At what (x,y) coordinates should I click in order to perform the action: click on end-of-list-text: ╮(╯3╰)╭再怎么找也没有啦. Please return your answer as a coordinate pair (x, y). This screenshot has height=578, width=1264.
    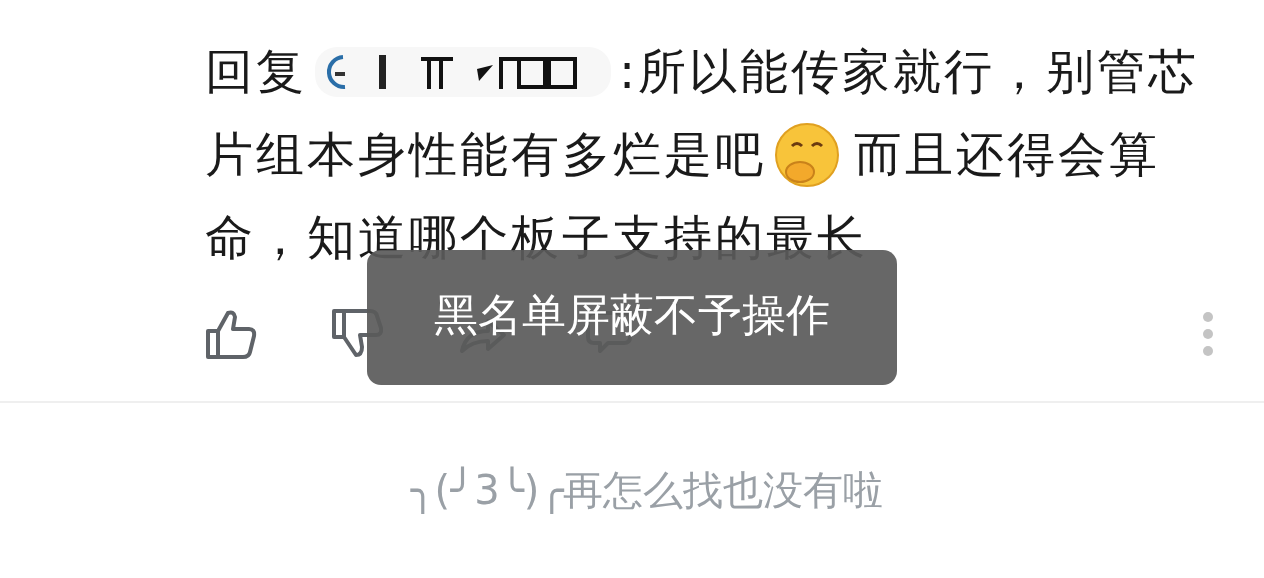
    Looking at the image, I should click on (646, 490).